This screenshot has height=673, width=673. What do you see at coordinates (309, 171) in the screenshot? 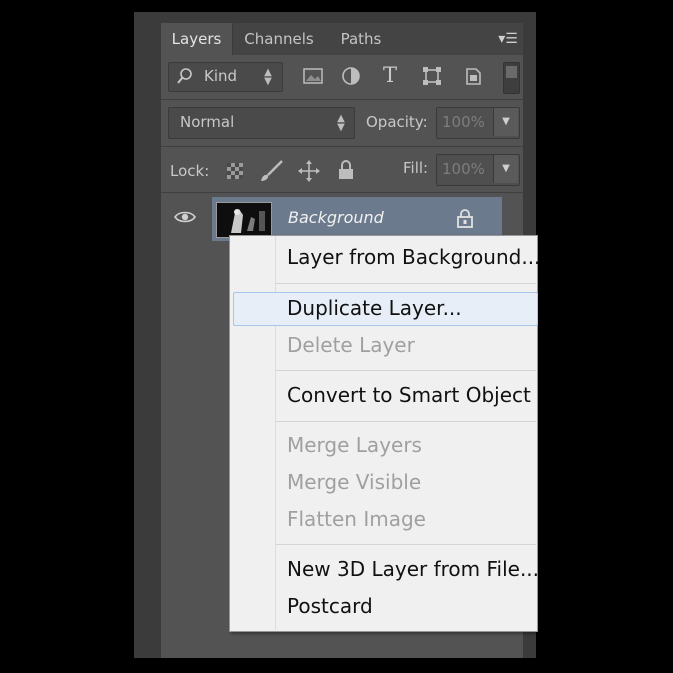
I see `lock-position-icon` at bounding box center [309, 171].